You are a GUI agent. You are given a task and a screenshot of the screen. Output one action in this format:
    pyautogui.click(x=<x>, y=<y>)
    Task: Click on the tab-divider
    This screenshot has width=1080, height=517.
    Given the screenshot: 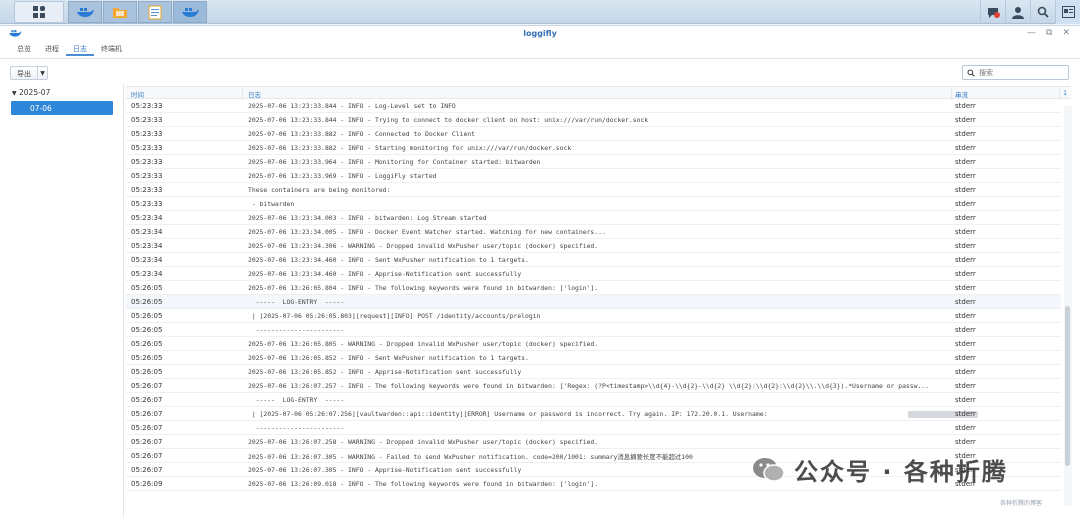 What is the action you would take?
    pyautogui.click(x=540, y=58)
    